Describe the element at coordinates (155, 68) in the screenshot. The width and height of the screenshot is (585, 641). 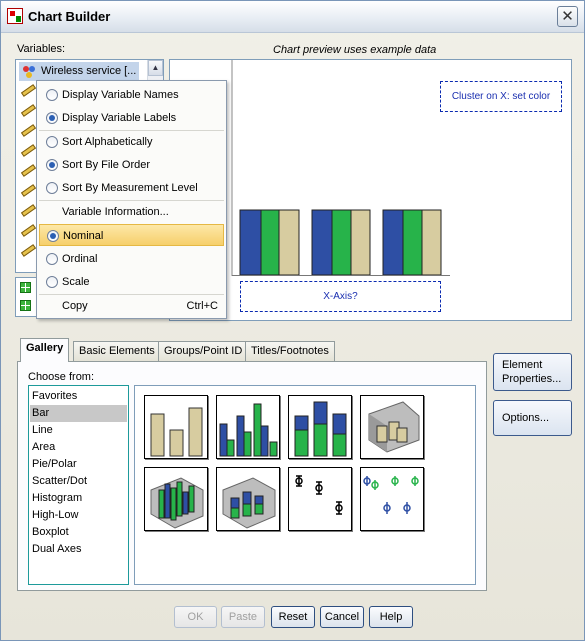
I see `scroll-up-icon: ▲` at that location.